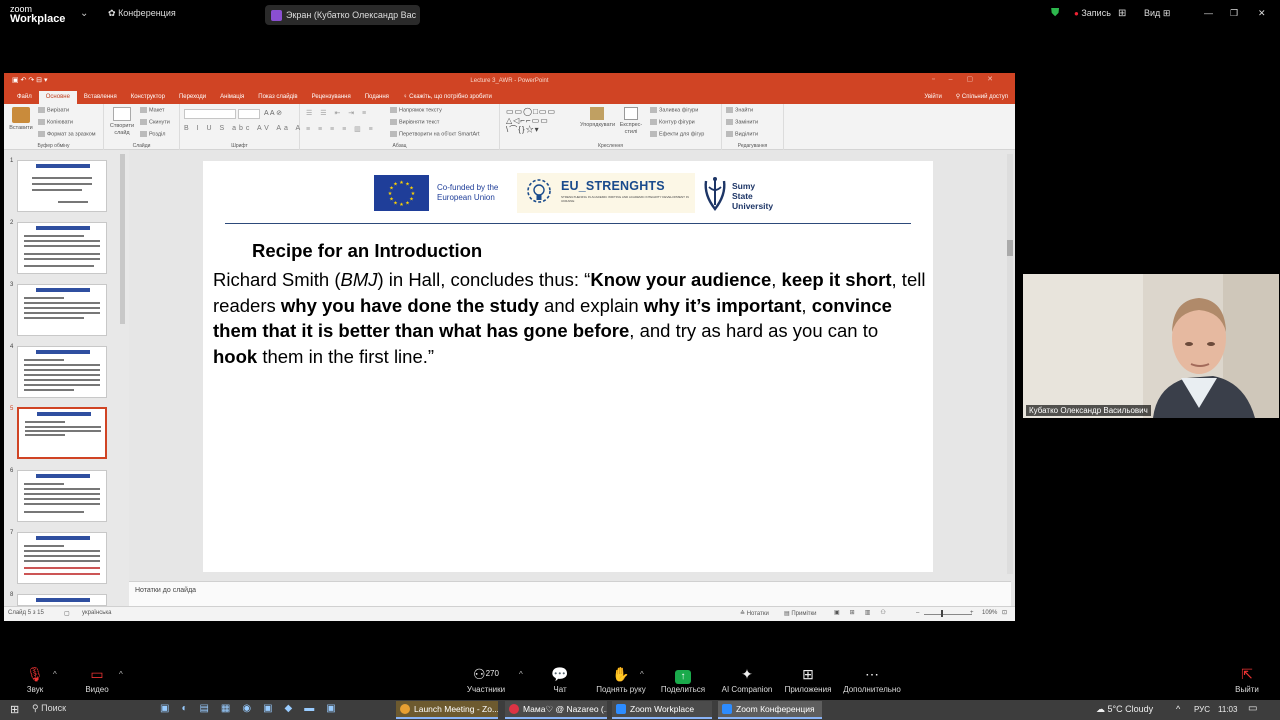  What do you see at coordinates (1010, 248) in the screenshot?
I see `scrollbar-thumb` at bounding box center [1010, 248].